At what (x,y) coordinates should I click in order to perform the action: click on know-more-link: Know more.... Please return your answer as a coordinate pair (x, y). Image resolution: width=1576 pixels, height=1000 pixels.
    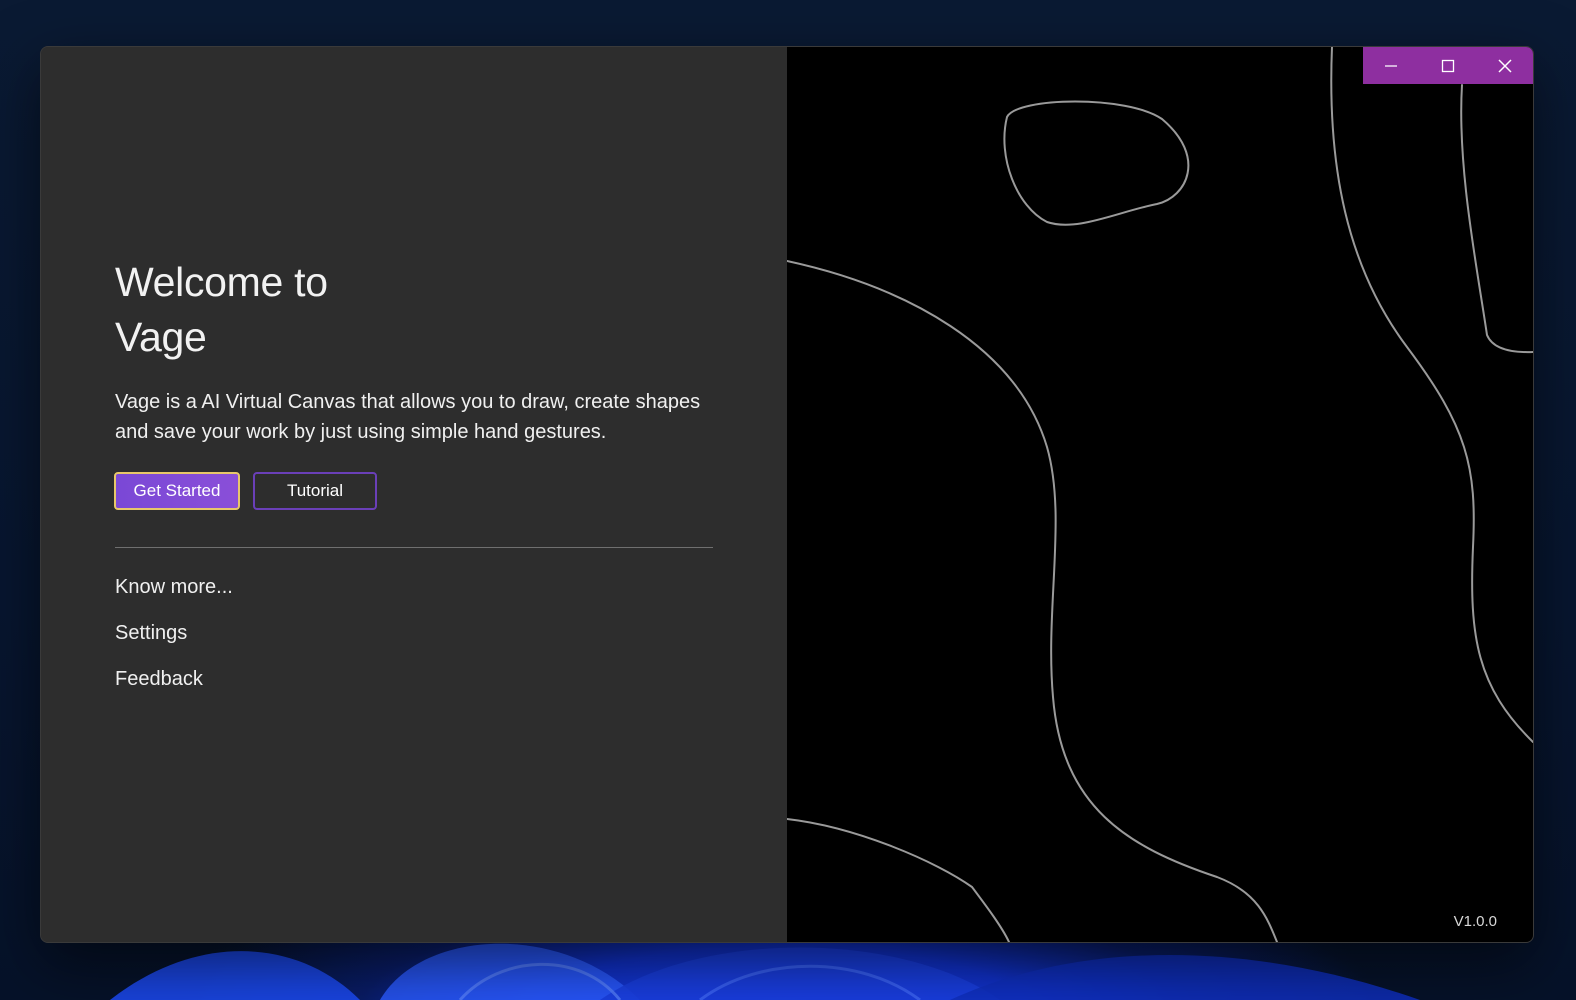
    Looking at the image, I should click on (174, 587).